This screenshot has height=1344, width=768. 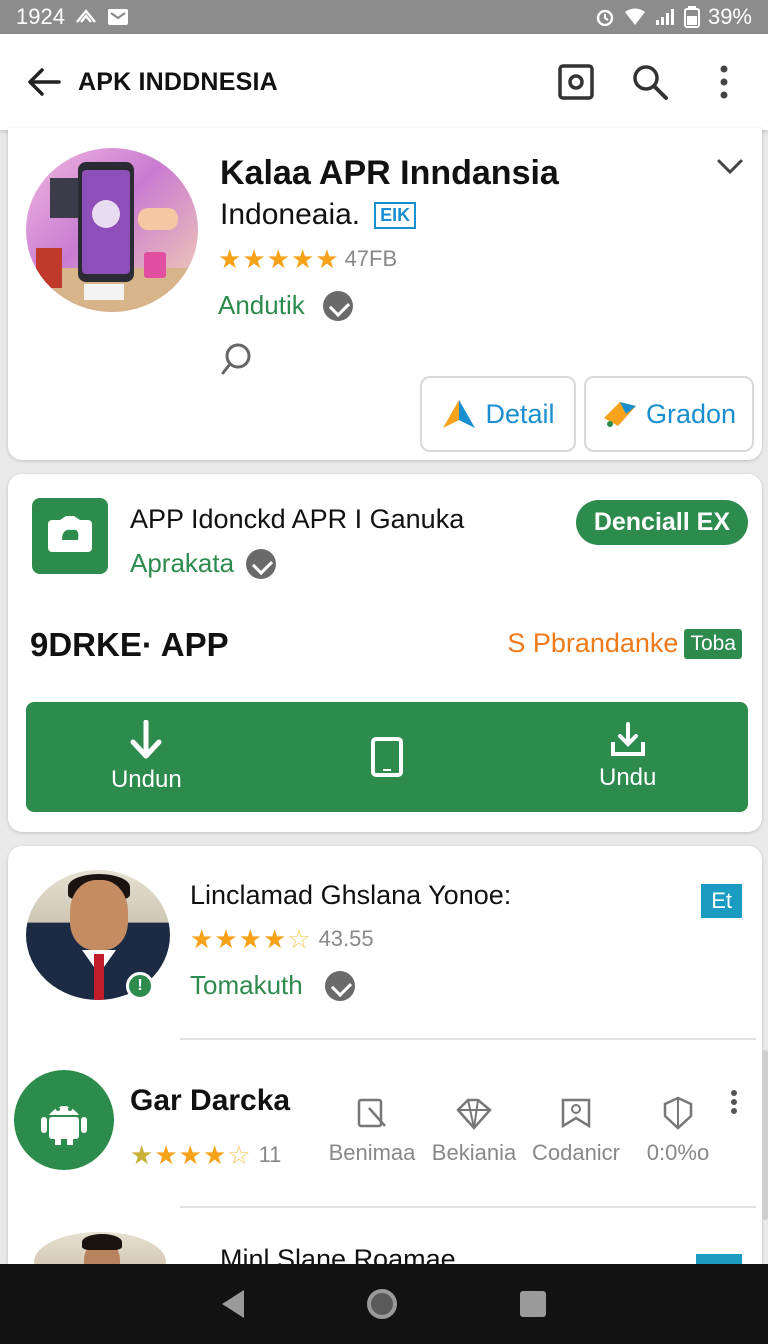 I want to click on featured-app-rating: ★ ★ ★ ★ ★ 47FB, so click(x=307, y=259).